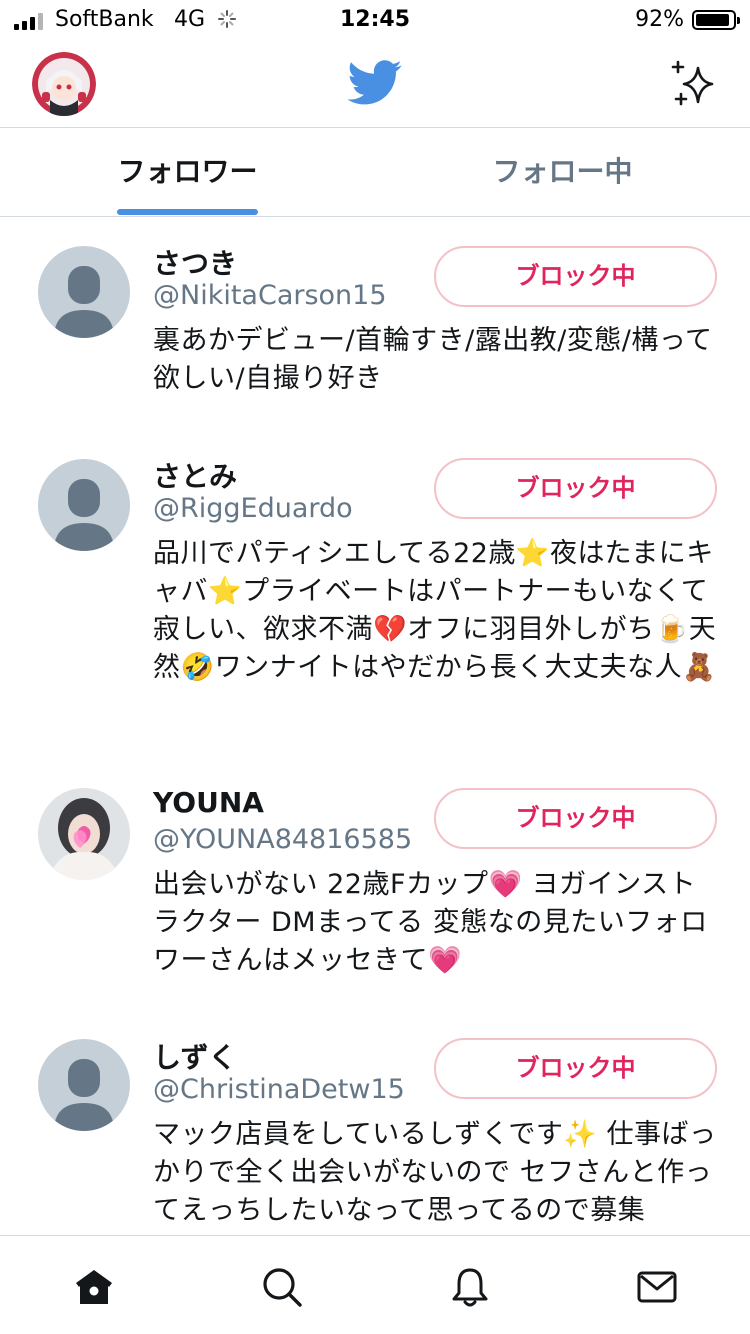  I want to click on bottom-tab-bar, so click(375, 1284).